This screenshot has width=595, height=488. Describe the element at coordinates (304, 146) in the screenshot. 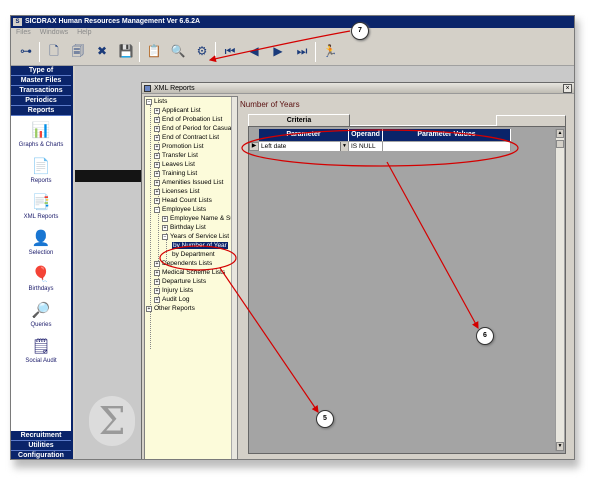

I see `parameter-select: Left date ▼` at that location.